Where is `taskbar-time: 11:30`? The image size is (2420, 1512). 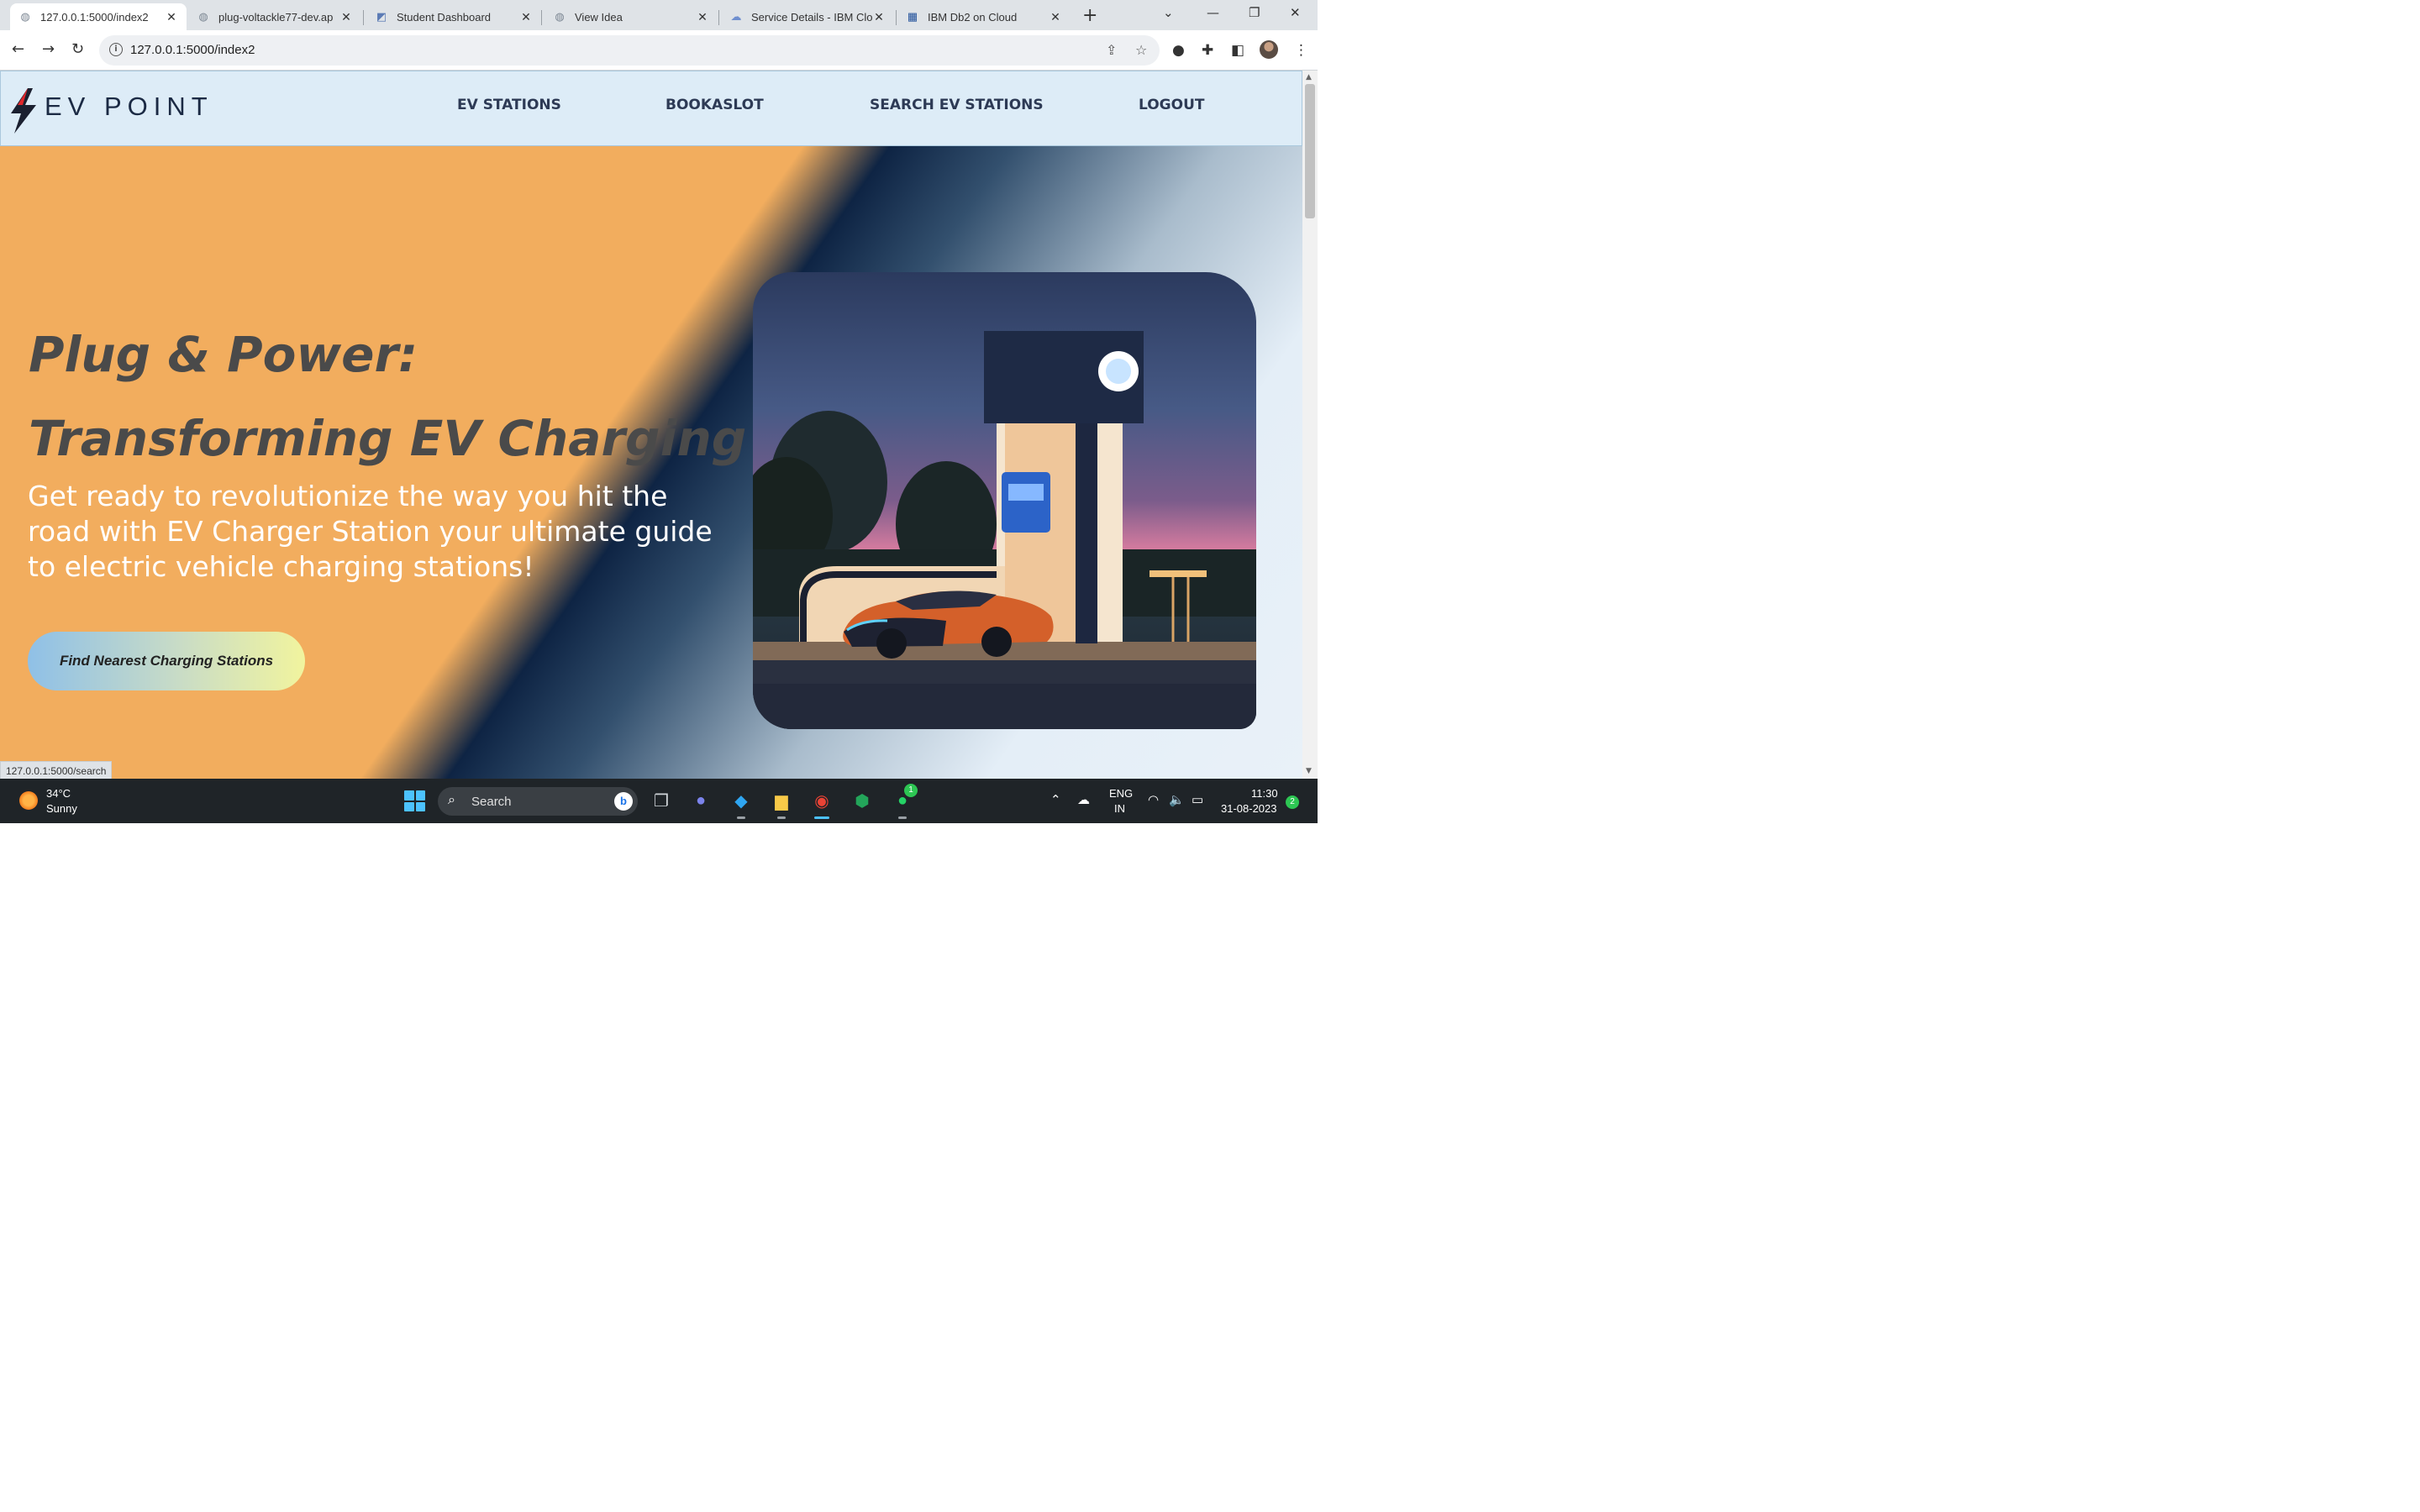 taskbar-time: 11:30 is located at coordinates (1264, 793).